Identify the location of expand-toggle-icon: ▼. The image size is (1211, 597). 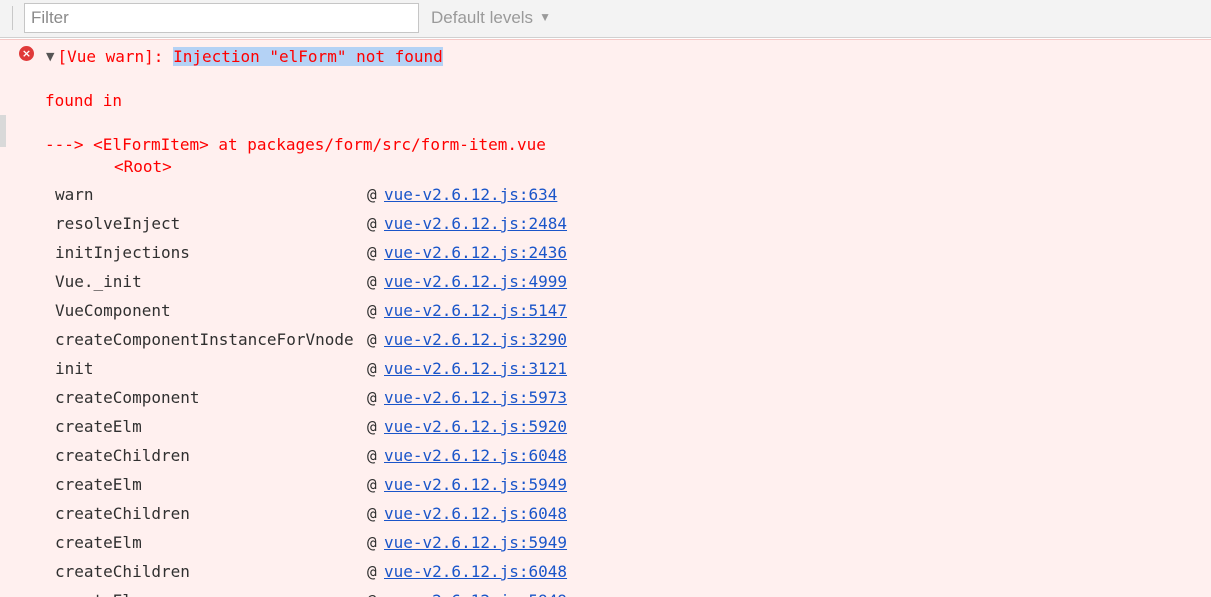
(50, 56).